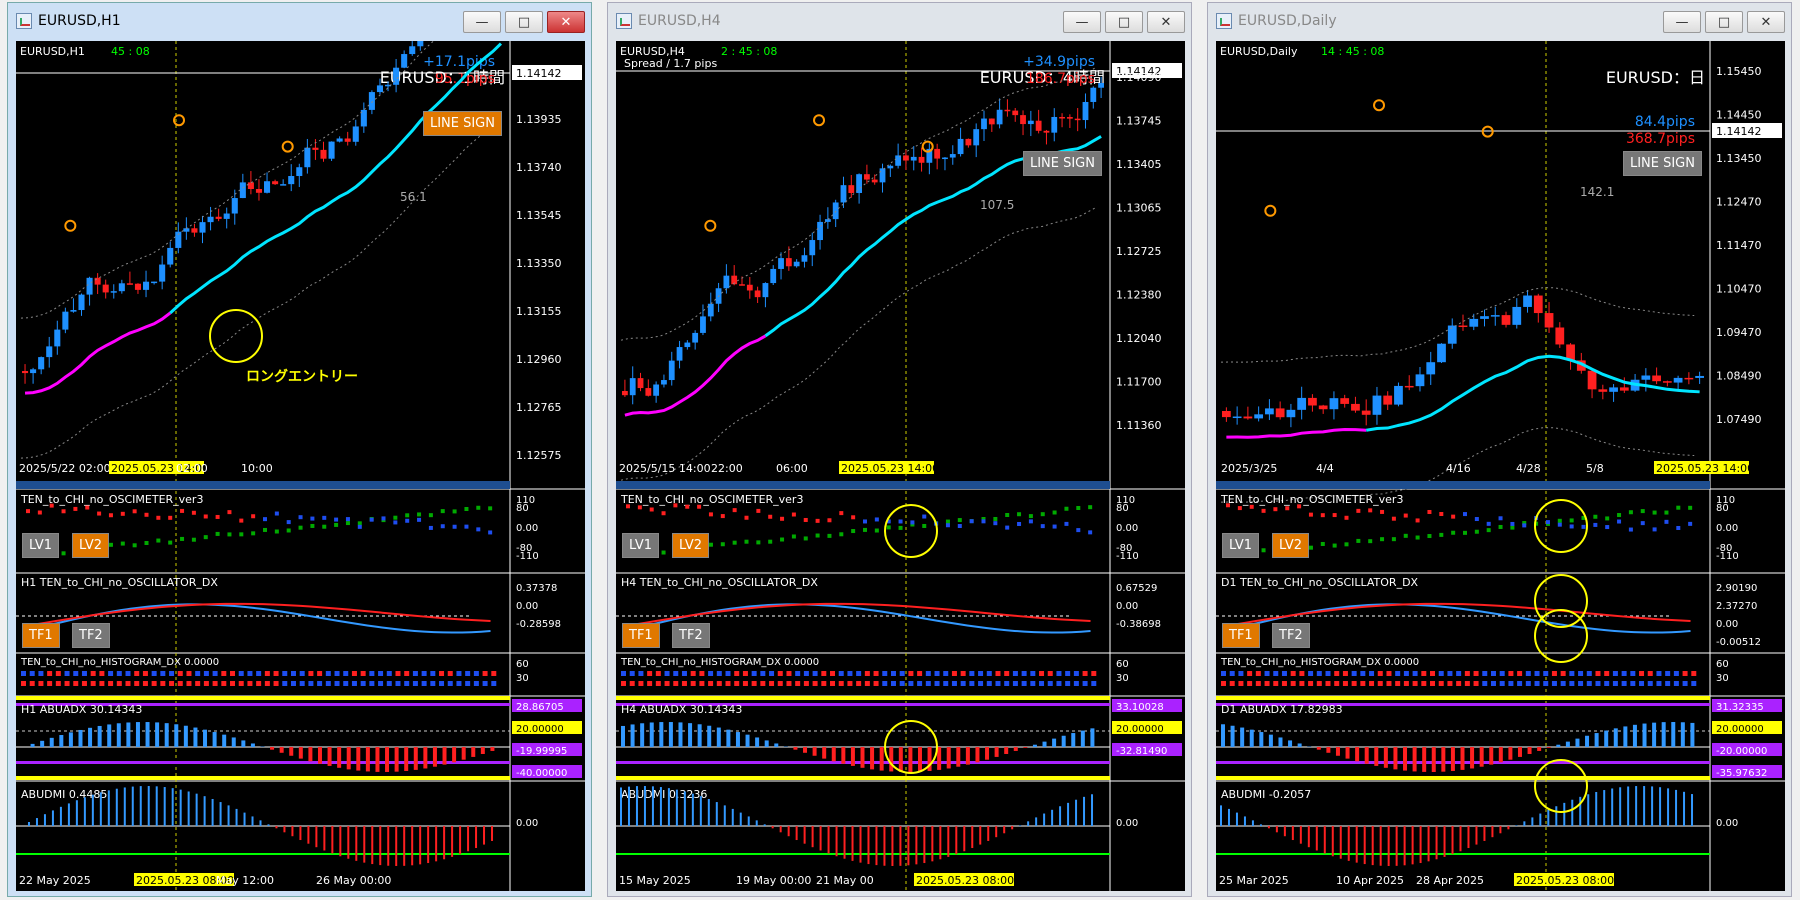 This screenshot has width=1800, height=900. I want to click on time-label: 10 Apr 2025, so click(1370, 880).